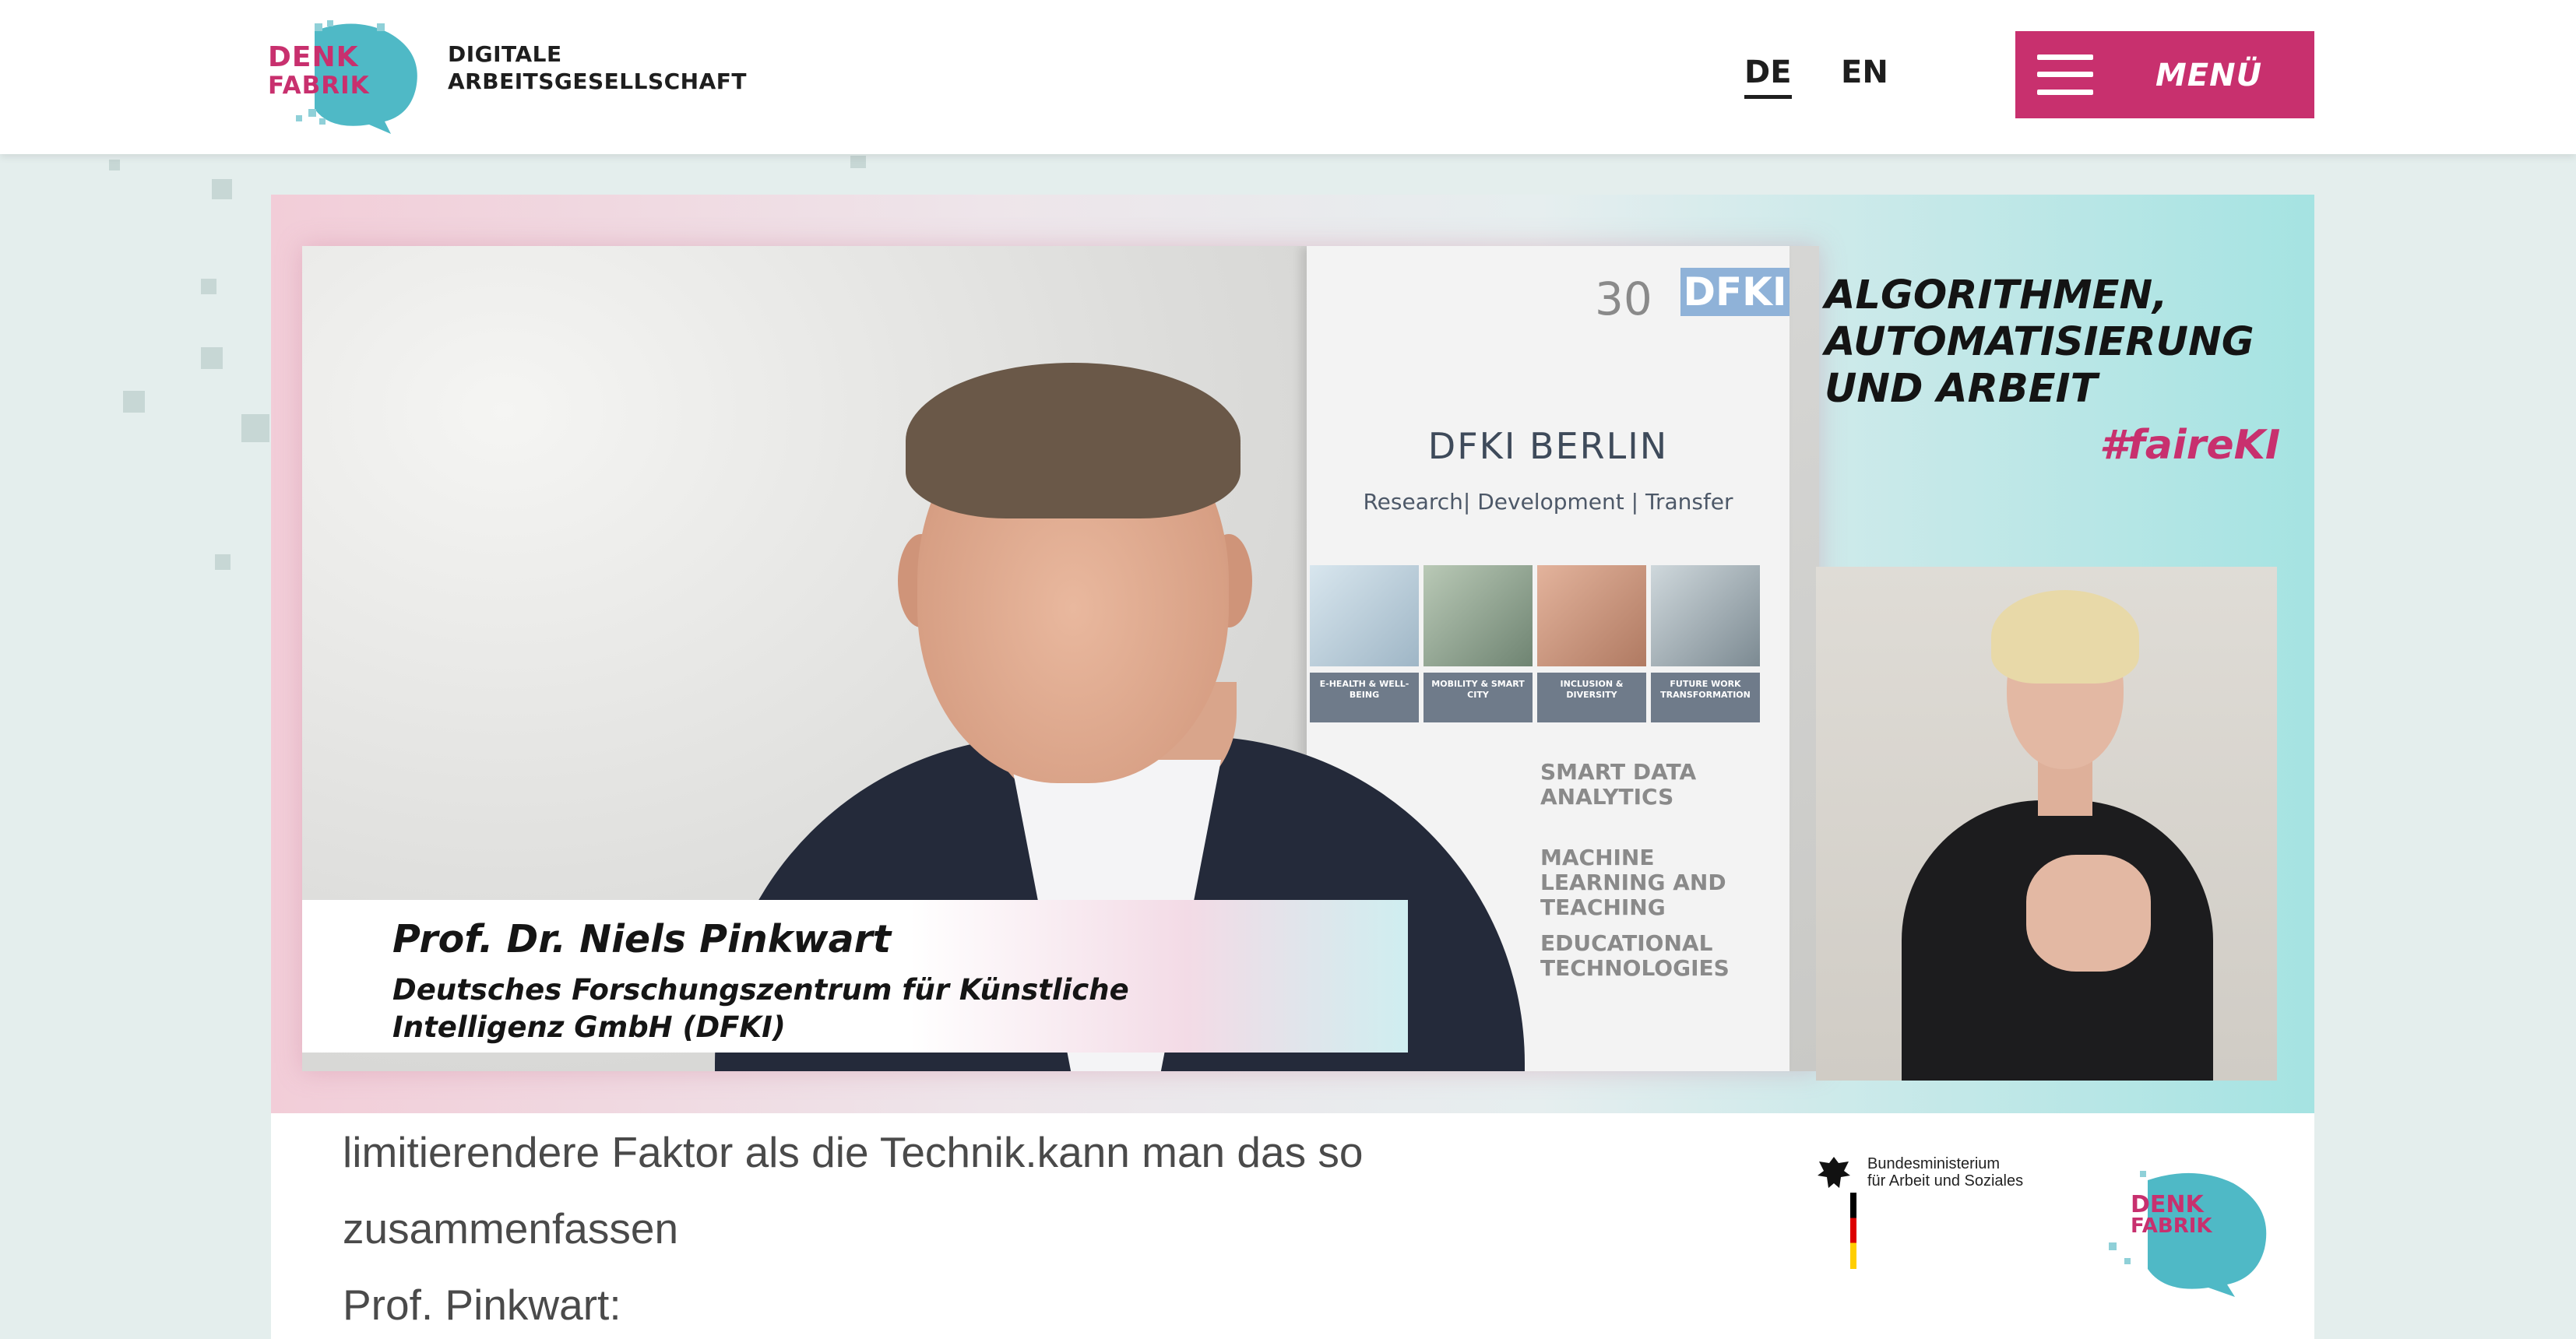 The height and width of the screenshot is (1339, 2576). Describe the element at coordinates (313, 57) in the screenshot. I see `logo-word-denk: DENK` at that location.